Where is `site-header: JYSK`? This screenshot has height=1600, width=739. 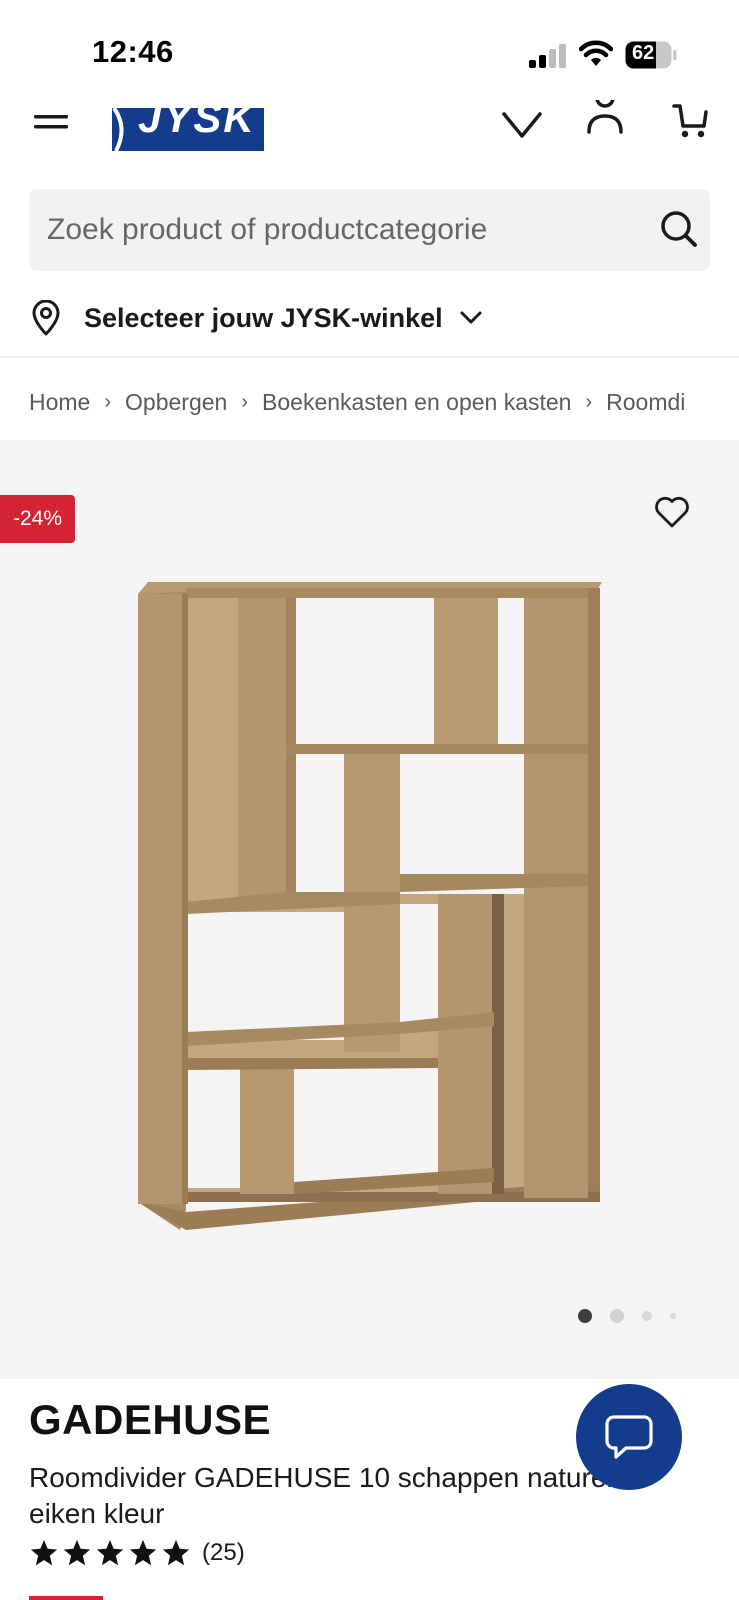
site-header: JYSK is located at coordinates (369, 138).